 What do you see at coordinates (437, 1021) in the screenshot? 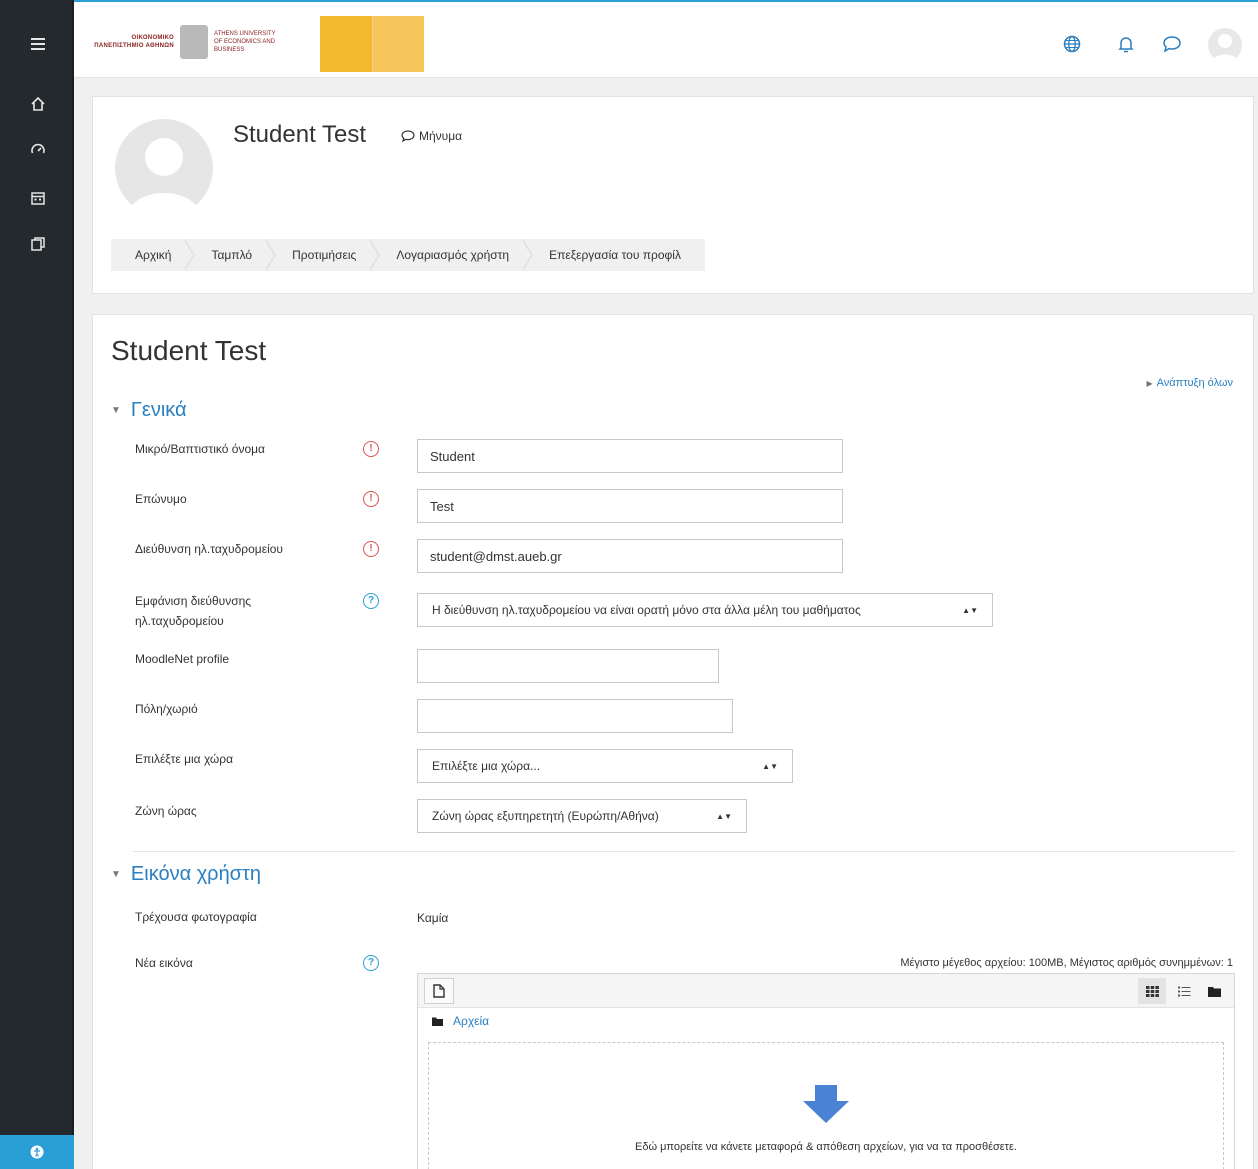
I see `folder-icon` at bounding box center [437, 1021].